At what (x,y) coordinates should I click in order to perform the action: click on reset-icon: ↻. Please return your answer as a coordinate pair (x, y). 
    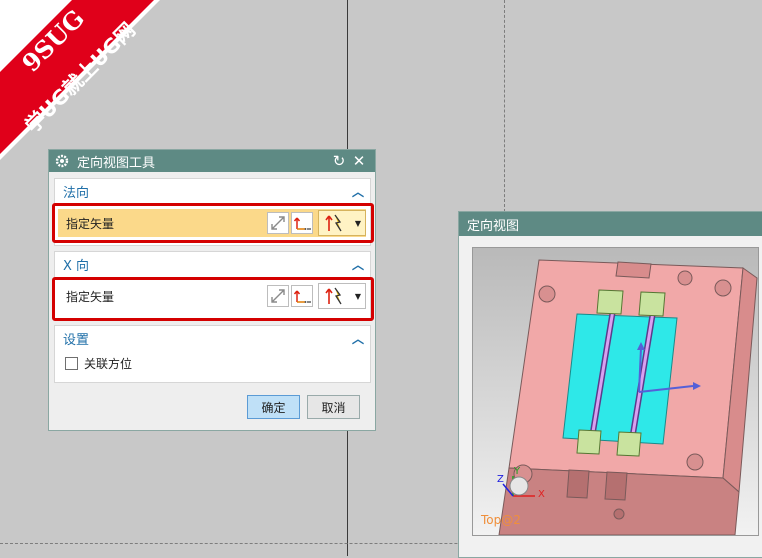
    Looking at the image, I should click on (339, 161).